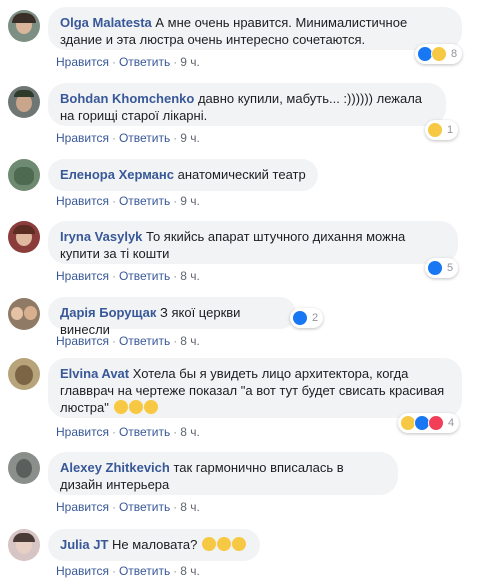 The height and width of the screenshot is (587, 489). Describe the element at coordinates (451, 423) in the screenshot. I see `reaction-count: 4` at that location.